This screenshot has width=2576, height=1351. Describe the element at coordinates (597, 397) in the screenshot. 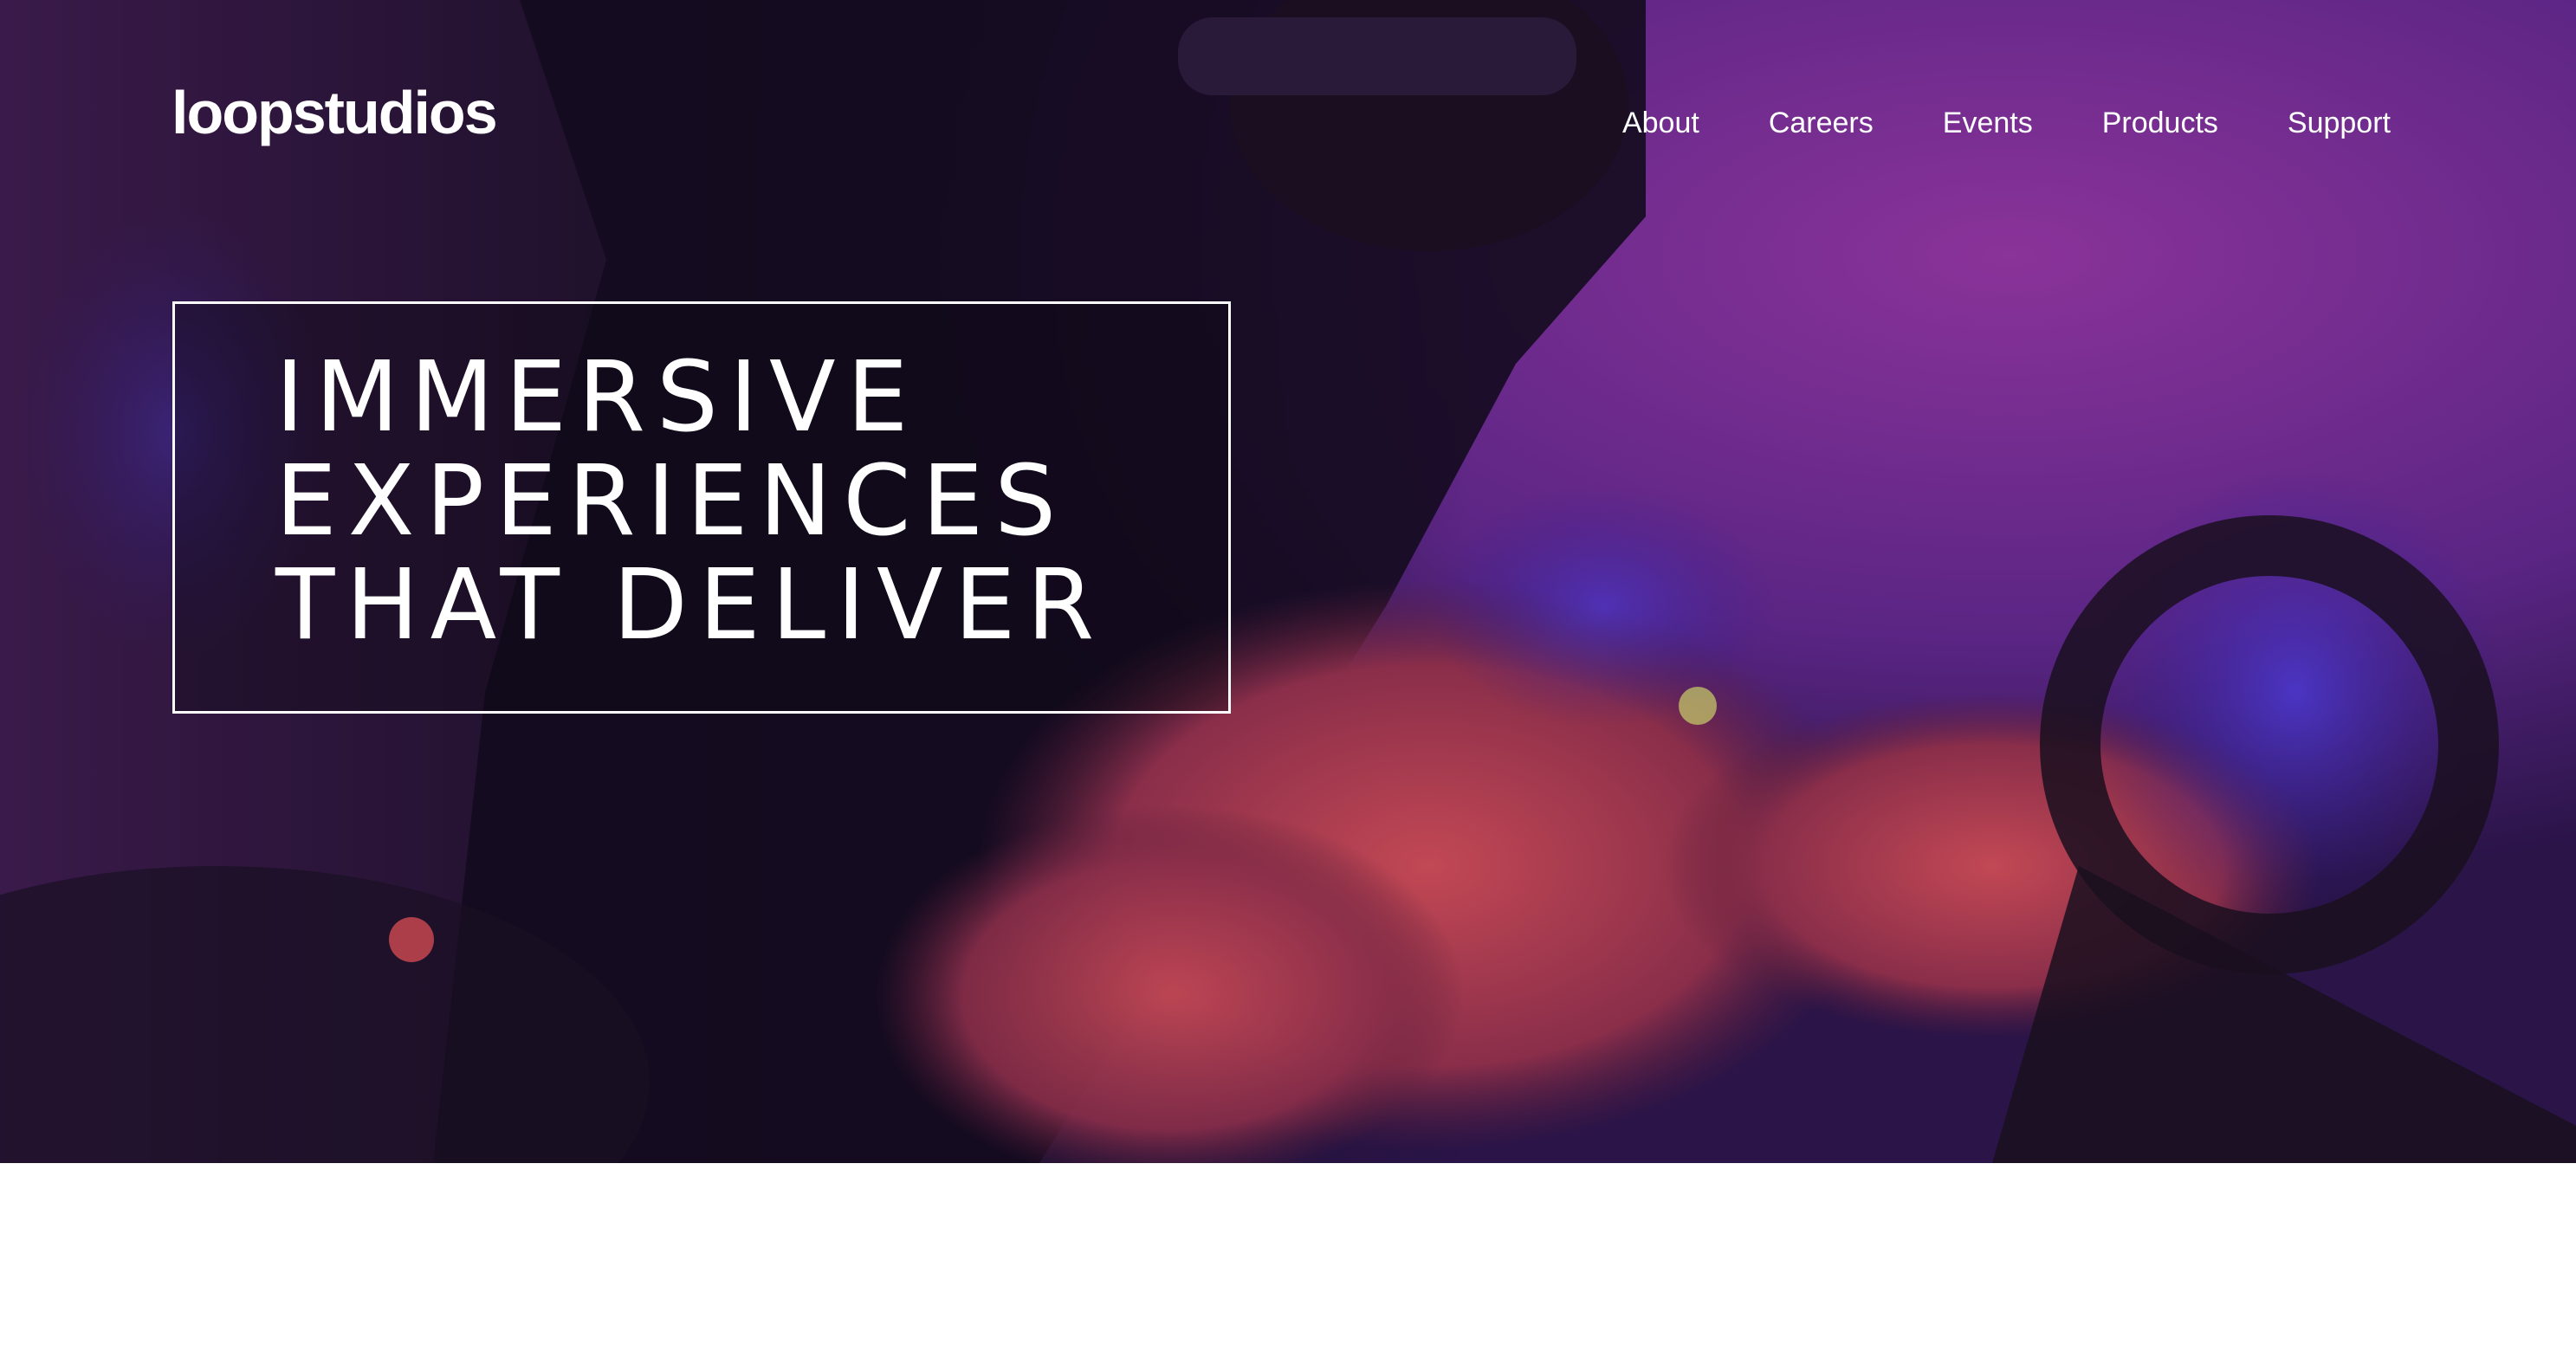

I see `hero-headline-line-1: IMMERSIVE` at that location.